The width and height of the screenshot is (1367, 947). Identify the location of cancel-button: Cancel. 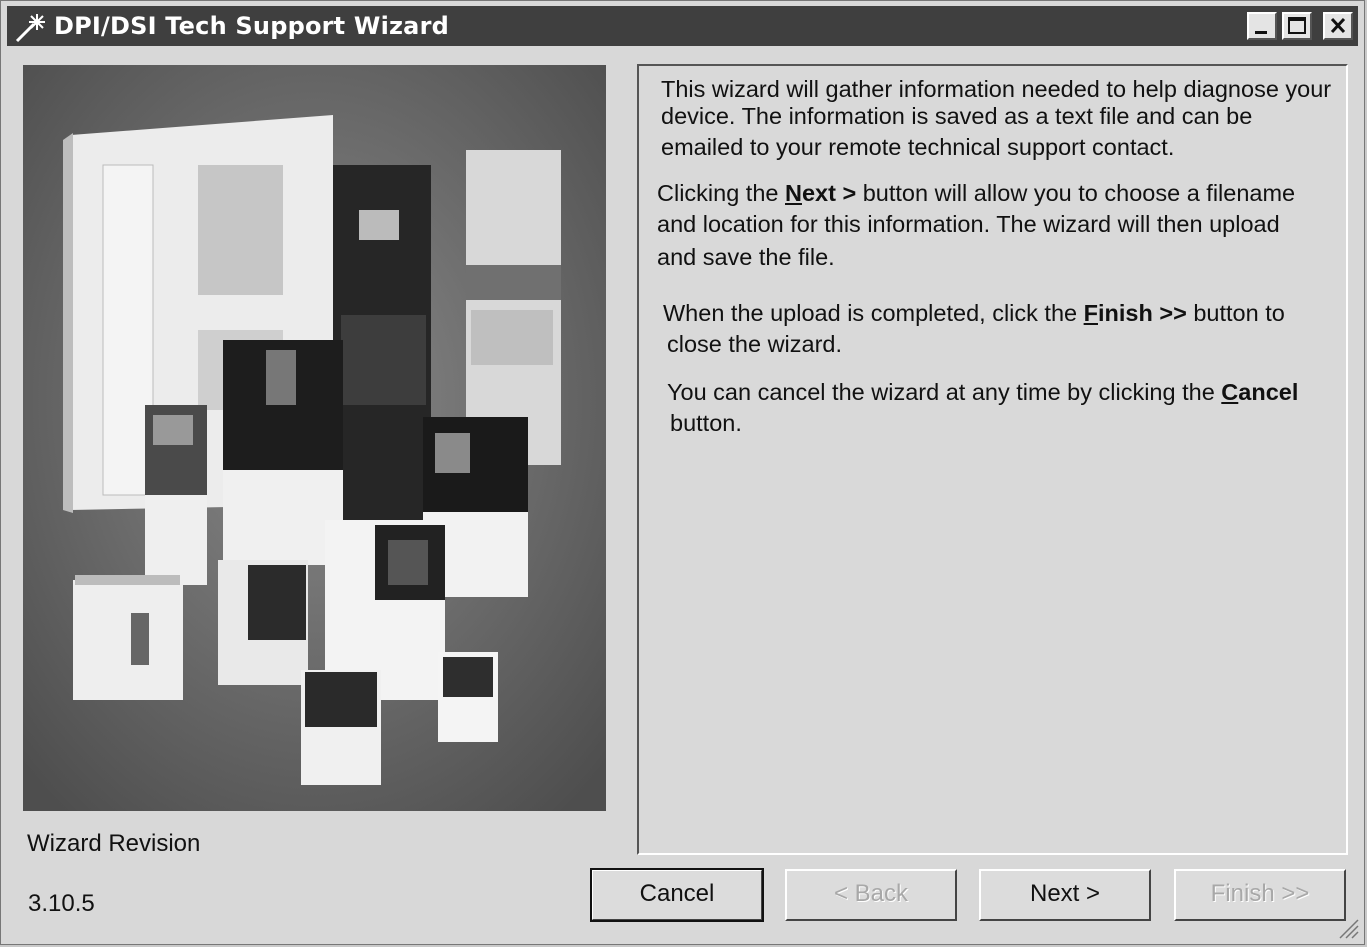
(677, 895).